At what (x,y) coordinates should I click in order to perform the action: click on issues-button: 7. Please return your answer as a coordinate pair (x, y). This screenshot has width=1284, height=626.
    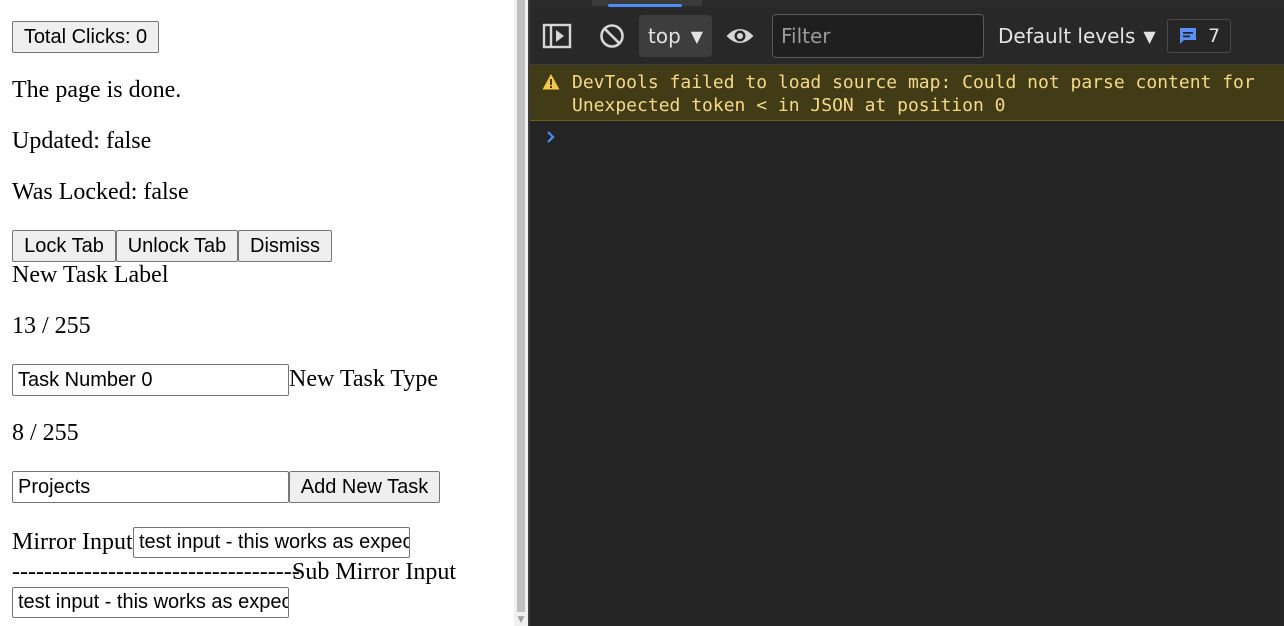
    Looking at the image, I should click on (1199, 36).